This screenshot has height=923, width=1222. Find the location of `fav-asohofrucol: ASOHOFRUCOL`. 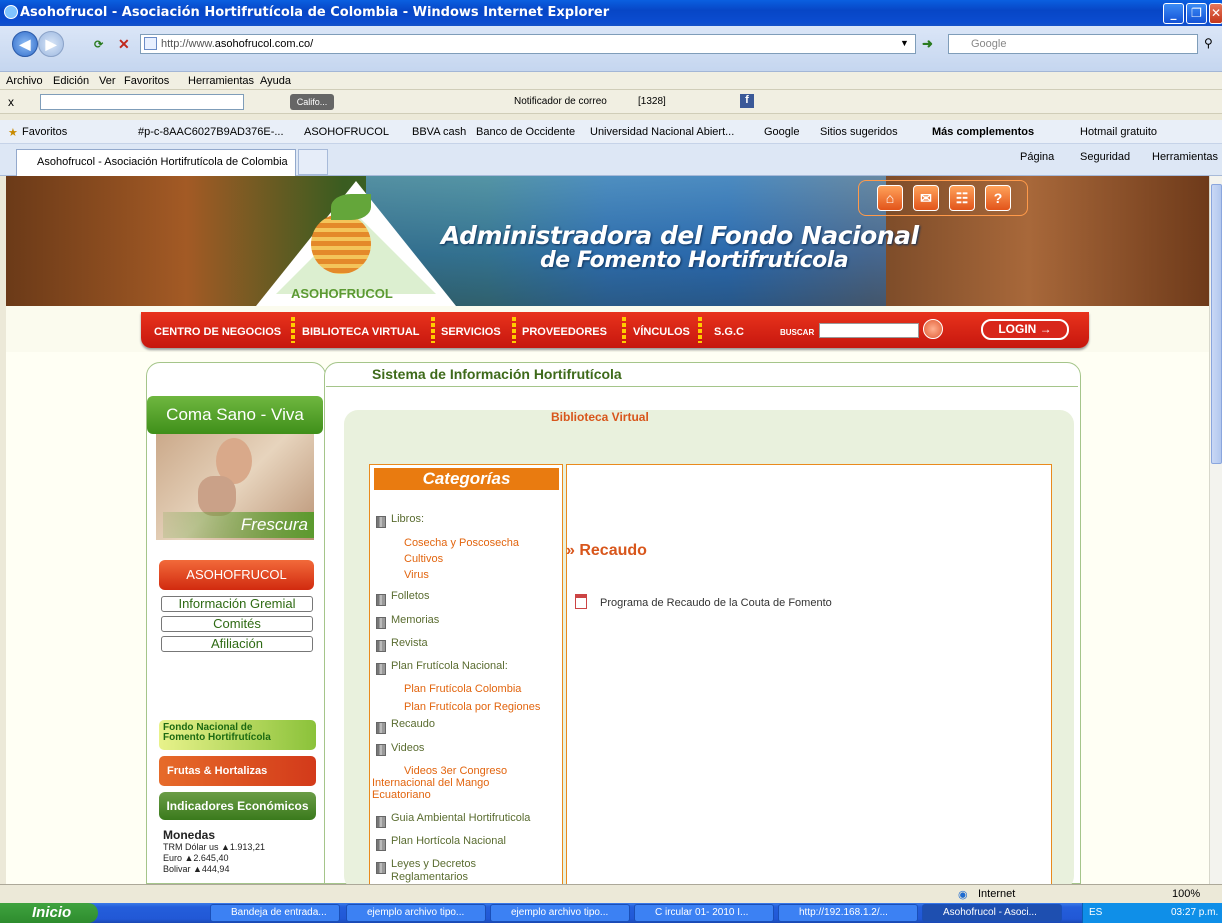

fav-asohofrucol: ASOHOFRUCOL is located at coordinates (346, 132).